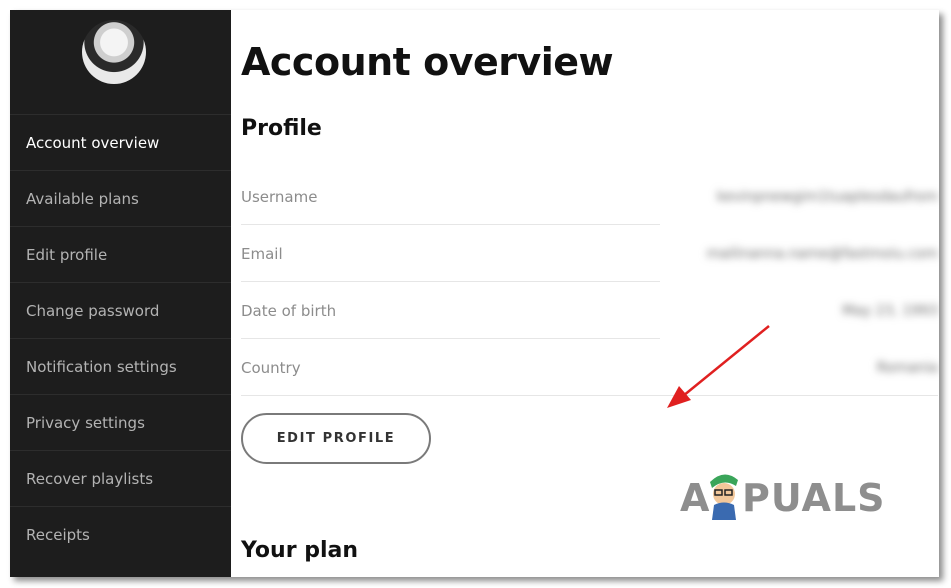 Image resolution: width=951 pixels, height=588 pixels. Describe the element at coordinates (814, 498) in the screenshot. I see `watermark-text-b: PUALS` at that location.